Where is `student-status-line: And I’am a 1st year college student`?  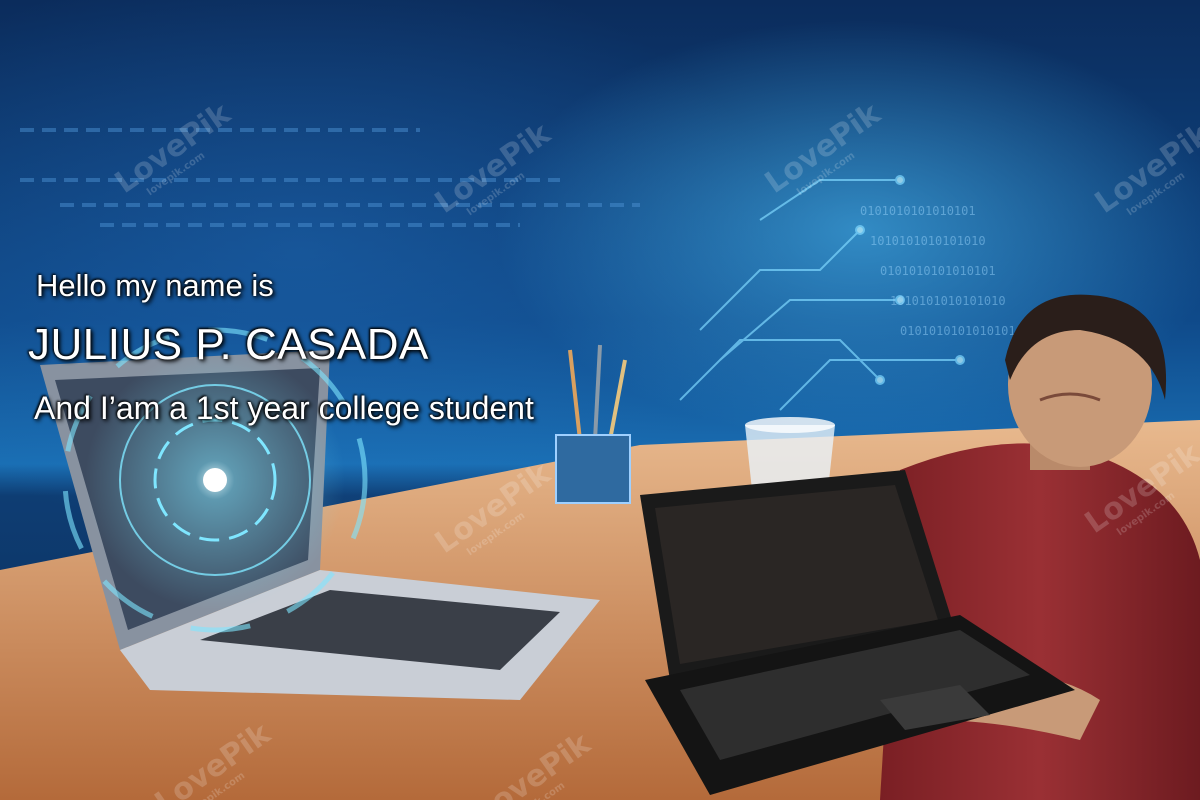
student-status-line: And I’am a 1st year college student is located at coordinates (284, 408).